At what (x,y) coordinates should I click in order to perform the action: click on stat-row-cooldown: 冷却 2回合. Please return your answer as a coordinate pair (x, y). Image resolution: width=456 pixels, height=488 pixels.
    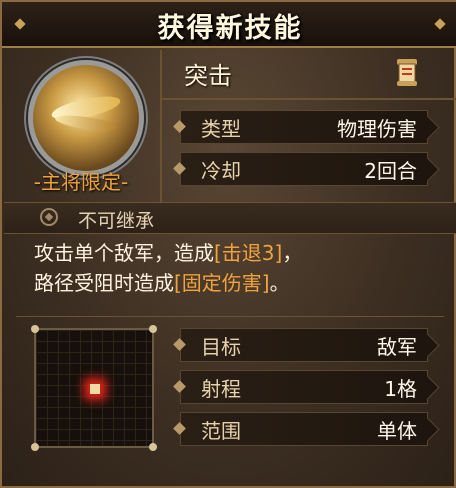
    Looking at the image, I should click on (300, 169).